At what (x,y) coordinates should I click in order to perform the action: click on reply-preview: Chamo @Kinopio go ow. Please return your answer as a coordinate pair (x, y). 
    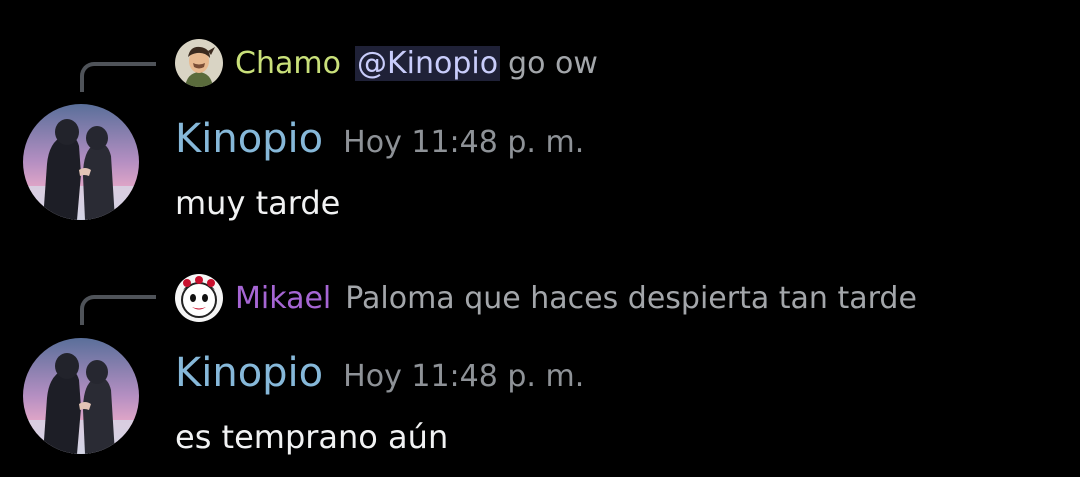
    Looking at the image, I should click on (386, 63).